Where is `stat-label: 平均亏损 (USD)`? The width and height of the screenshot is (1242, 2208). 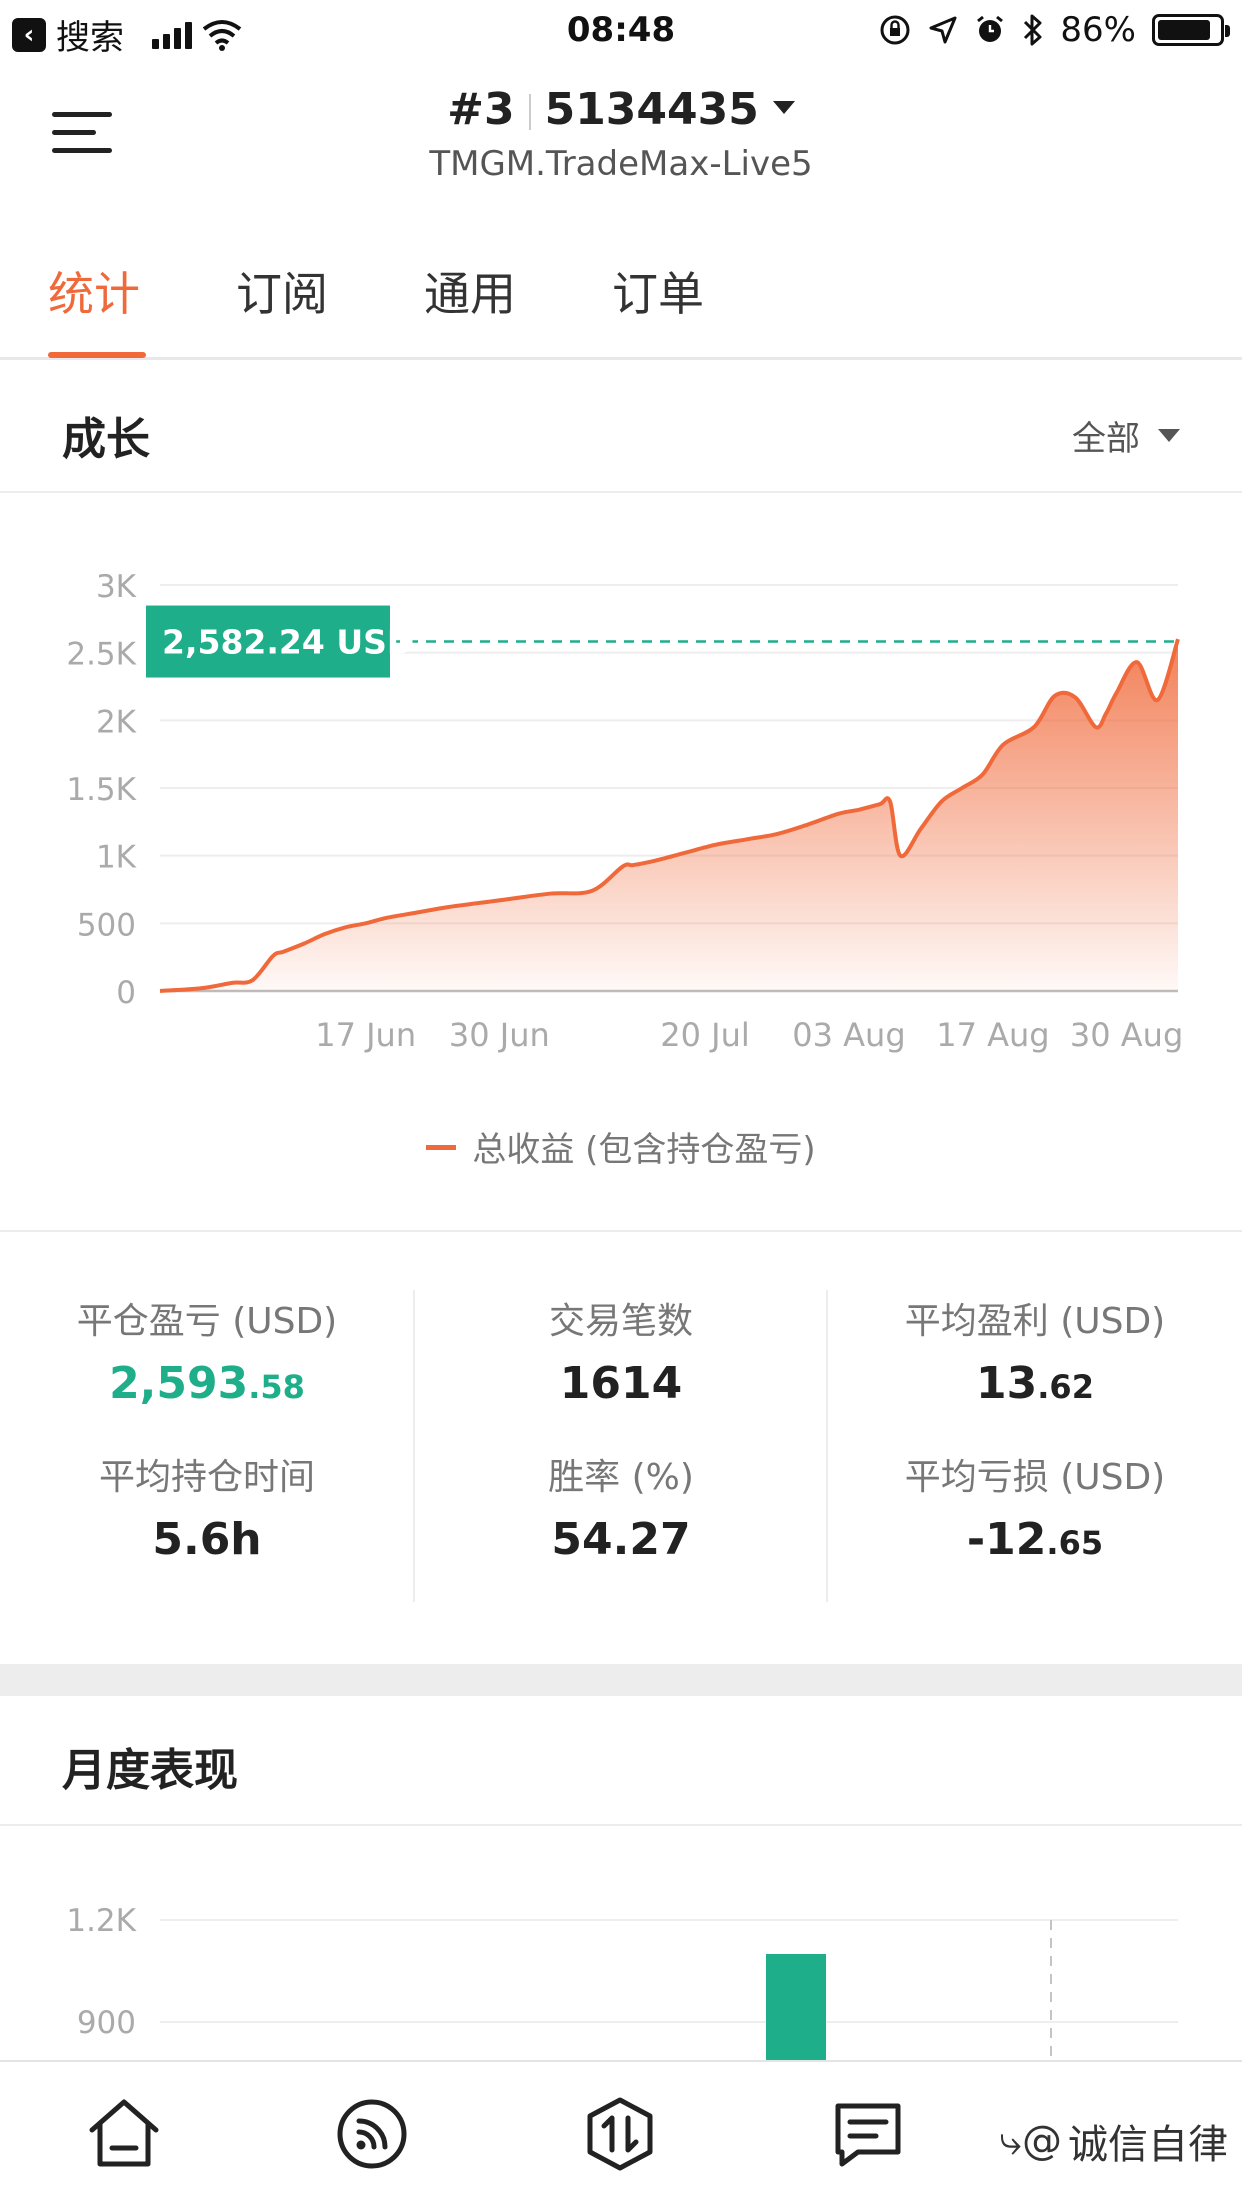
stat-label: 平均亏损 (USD) is located at coordinates (1035, 1477).